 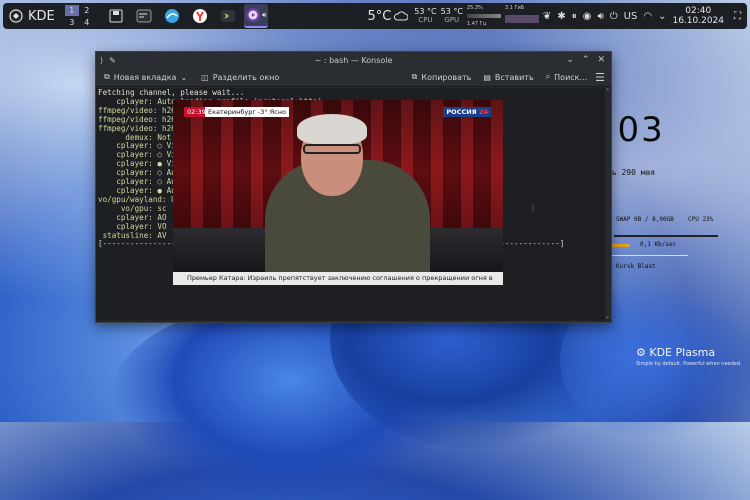 I want to click on window-title: ~ : bash — Konsole, so click(x=353, y=60).